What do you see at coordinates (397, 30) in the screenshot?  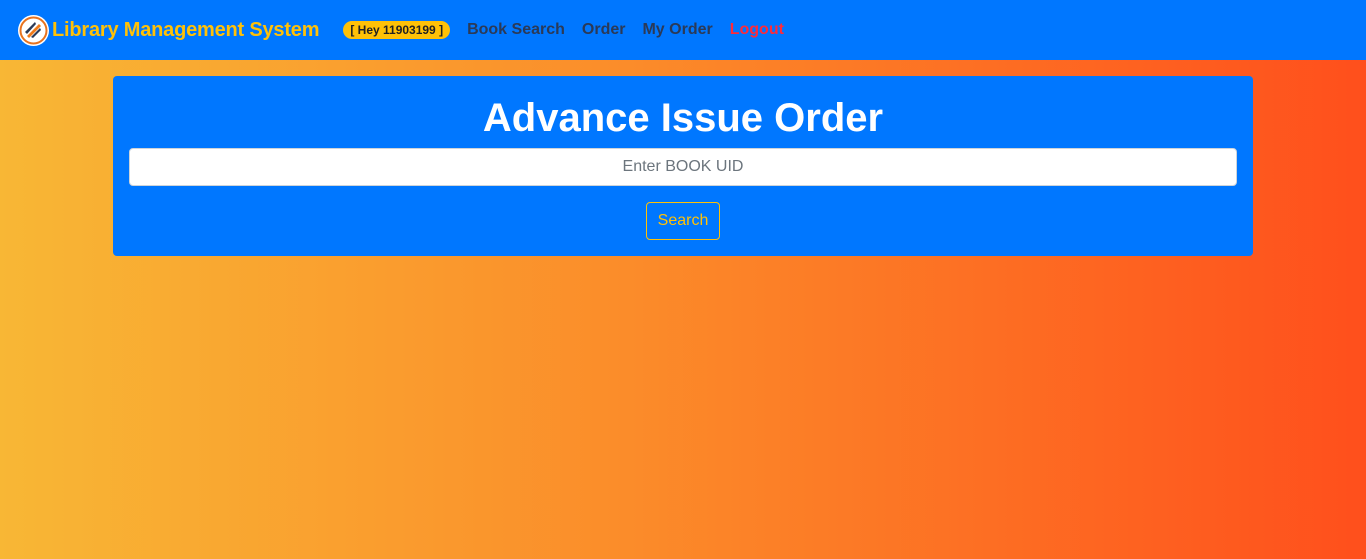 I see `user-greeting-badge: [ Hey 11903199 ]` at bounding box center [397, 30].